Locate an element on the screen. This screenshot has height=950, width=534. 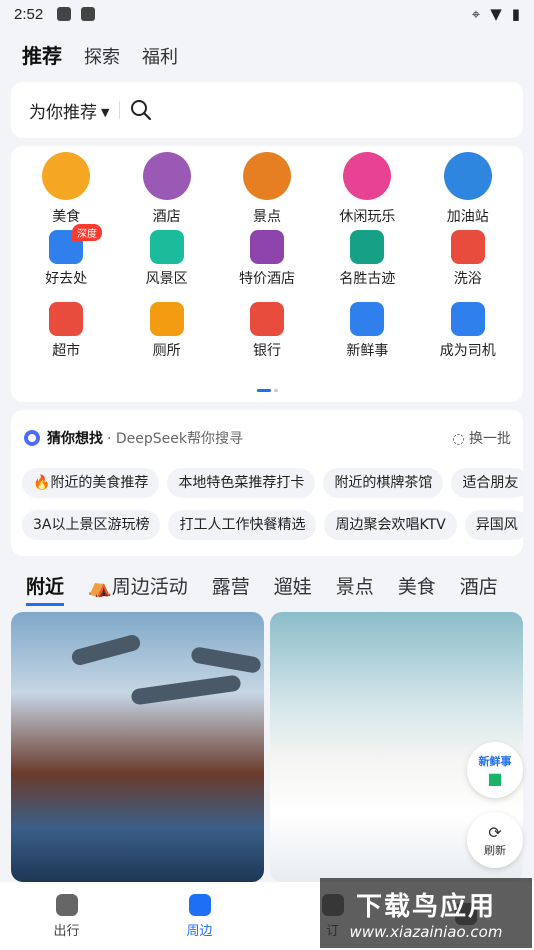
refresh-fab: ⟳ 刷新 is located at coordinates (495, 840).